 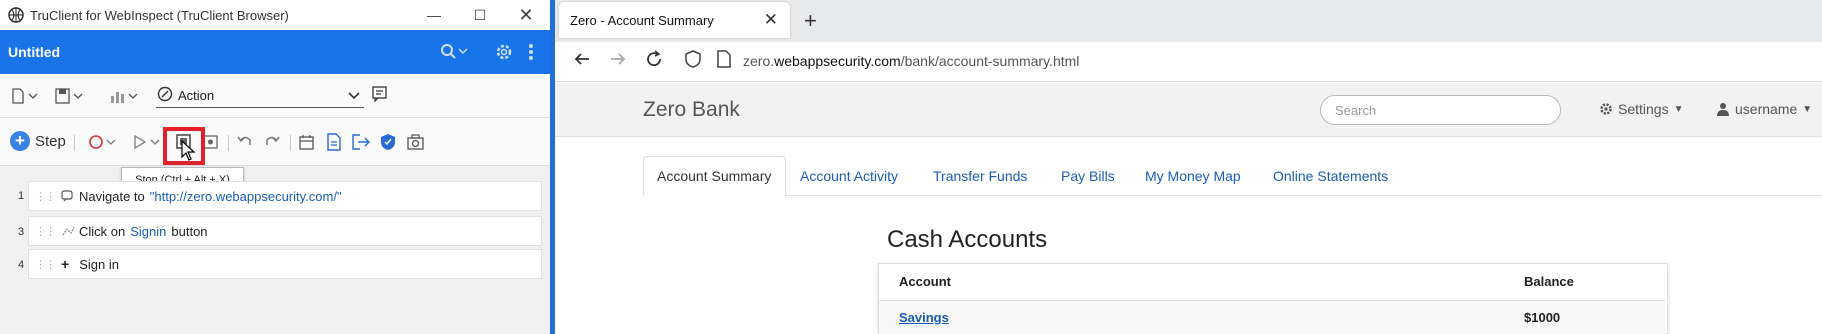 What do you see at coordinates (759, 61) in the screenshot?
I see `url-prefix: zero.` at bounding box center [759, 61].